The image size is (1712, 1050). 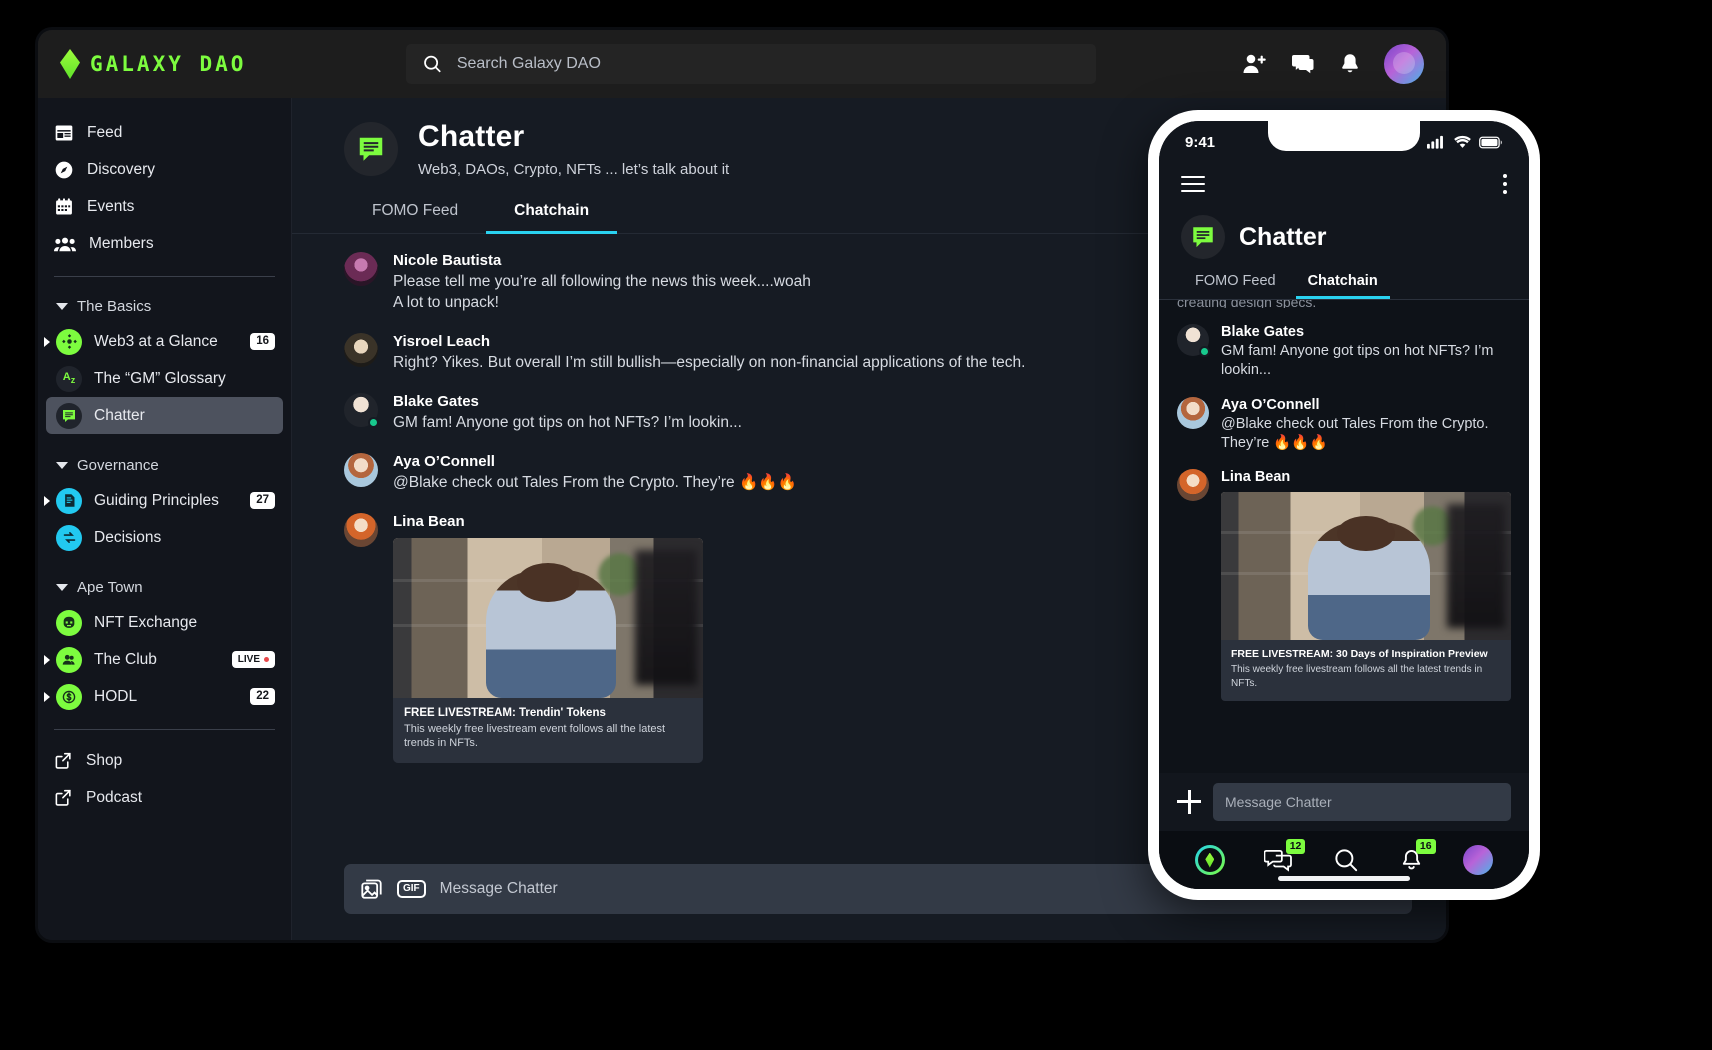 I want to click on alien-icon, so click(x=69, y=622).